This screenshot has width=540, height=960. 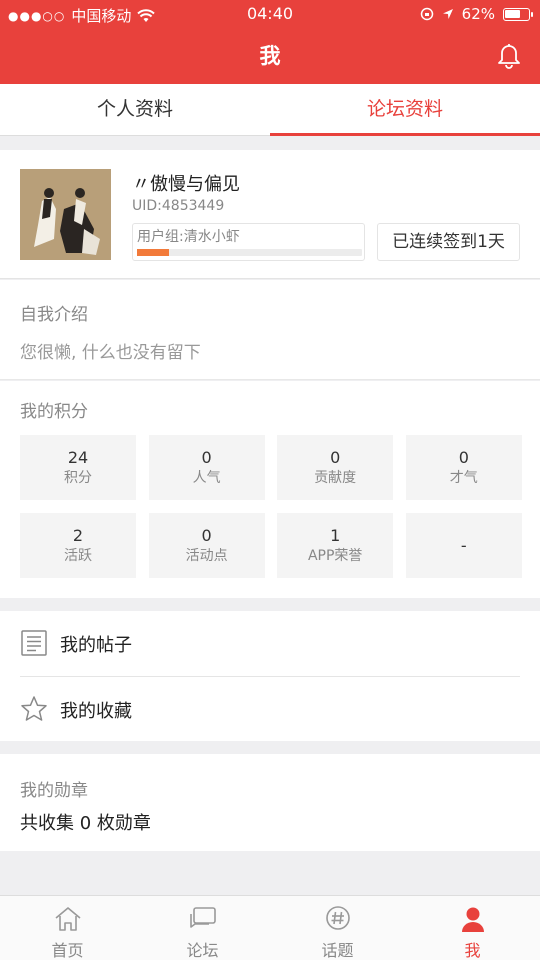 I want to click on medals-section: 我的勋章 共收集 0 枚勋章, so click(x=270, y=802).